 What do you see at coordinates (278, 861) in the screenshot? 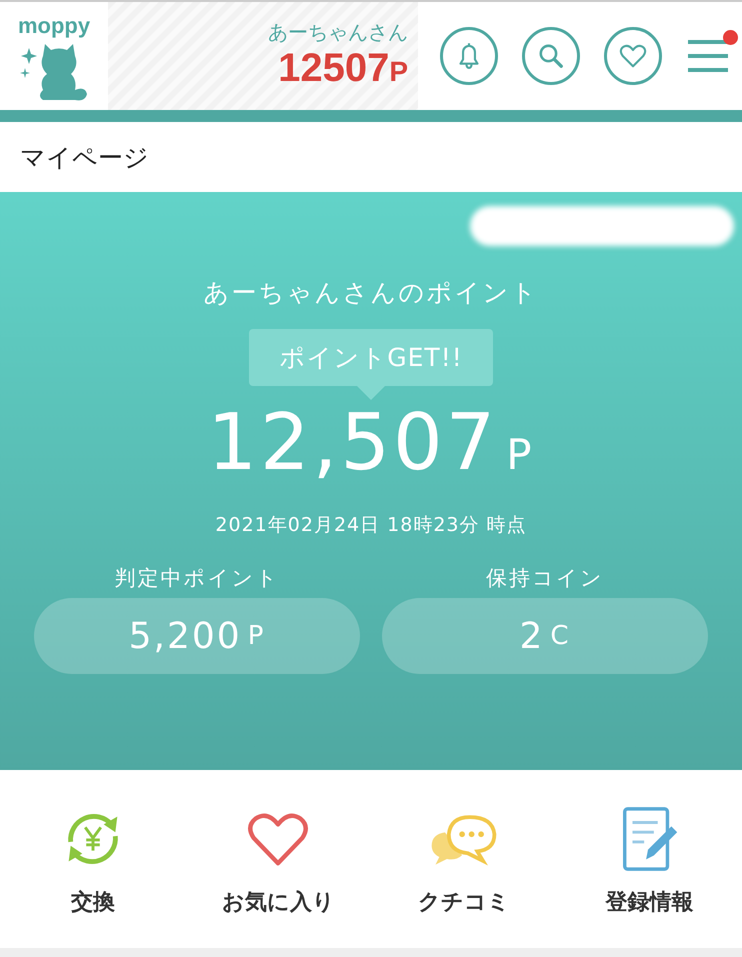
I see `shortcut-link: お気に入り` at bounding box center [278, 861].